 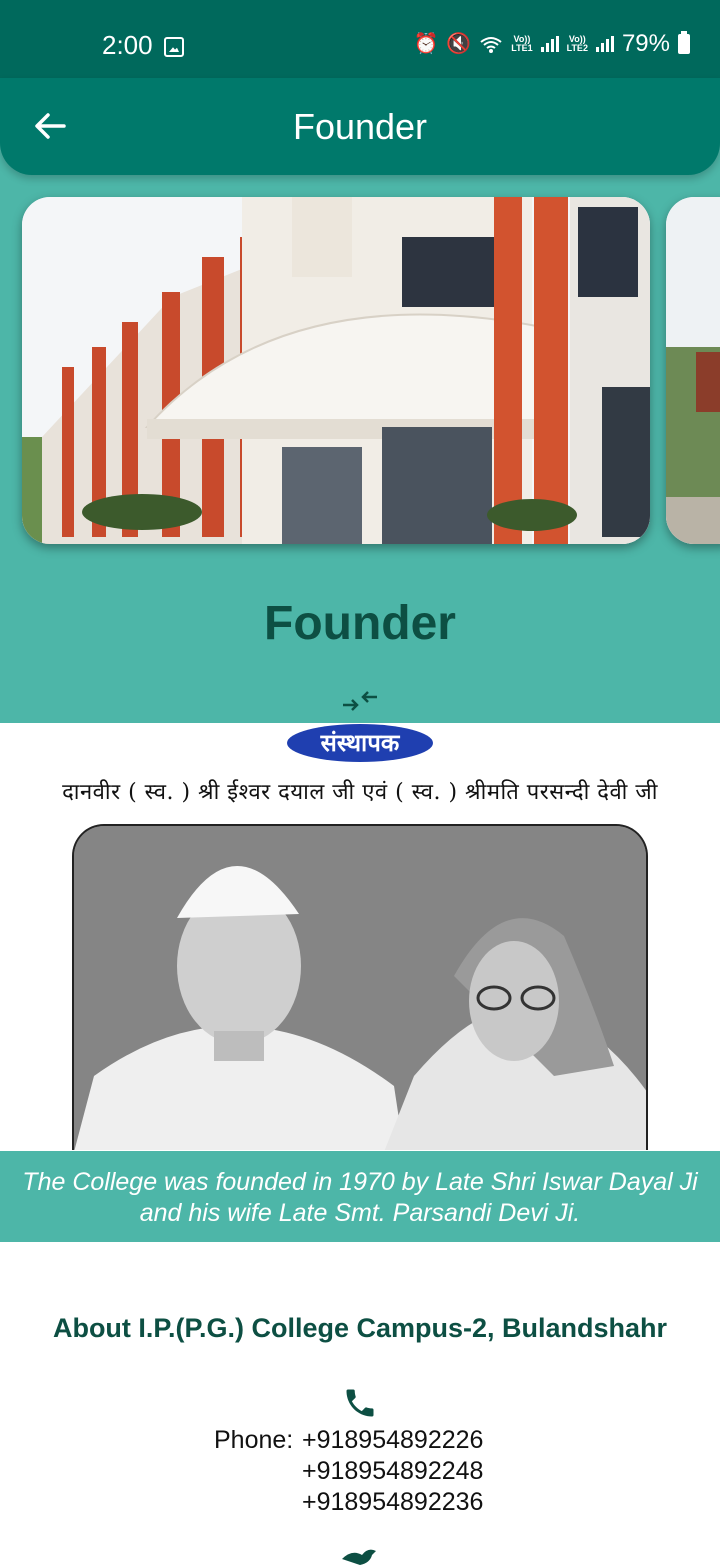 I want to click on phone-number-2: +918954892248, so click(x=392, y=1471).